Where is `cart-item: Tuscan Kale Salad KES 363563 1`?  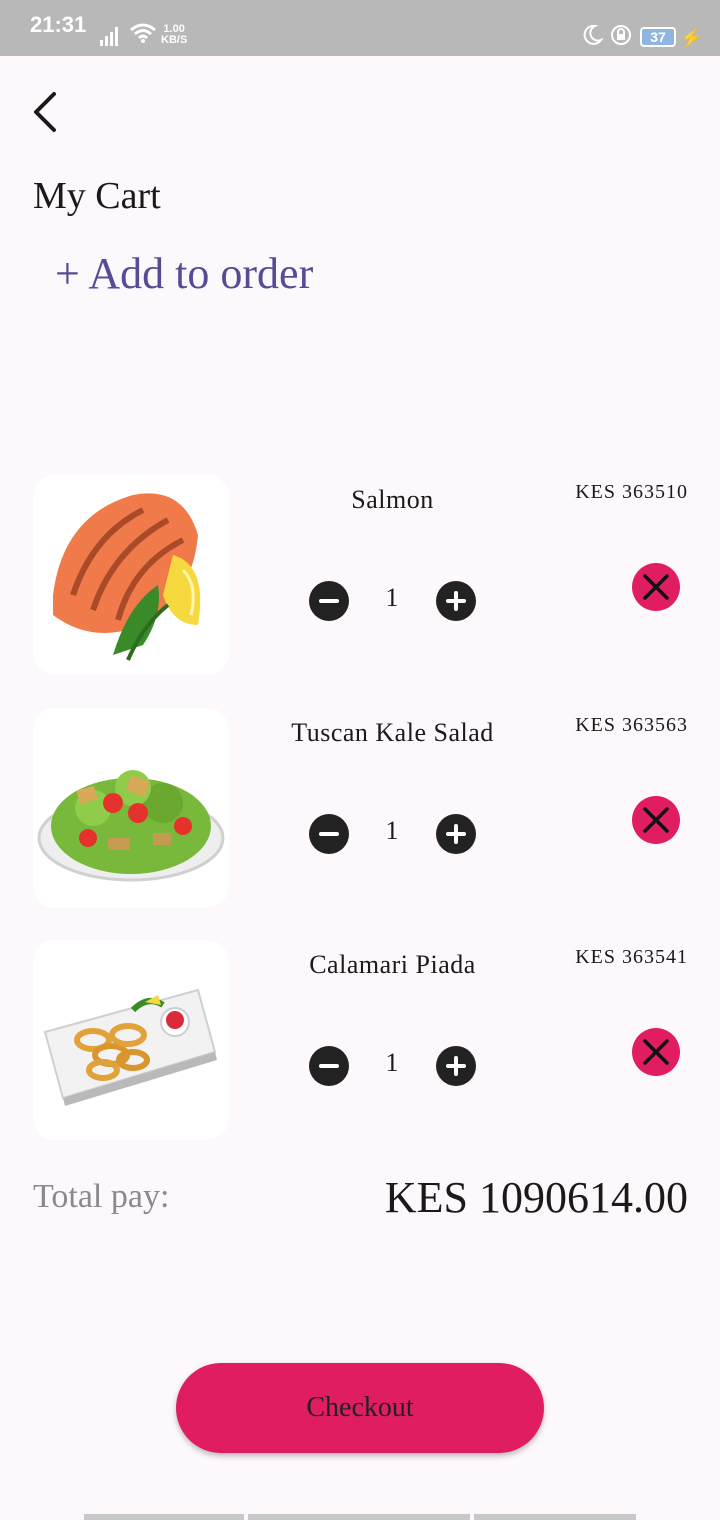 cart-item: Tuscan Kale Salad KES 363563 1 is located at coordinates (360, 808).